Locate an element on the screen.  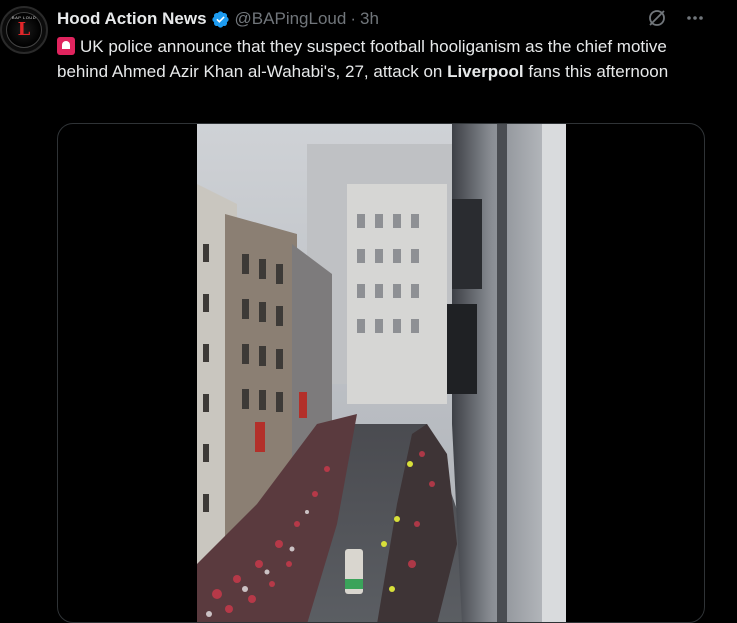
timestamp: 3h is located at coordinates (369, 19).